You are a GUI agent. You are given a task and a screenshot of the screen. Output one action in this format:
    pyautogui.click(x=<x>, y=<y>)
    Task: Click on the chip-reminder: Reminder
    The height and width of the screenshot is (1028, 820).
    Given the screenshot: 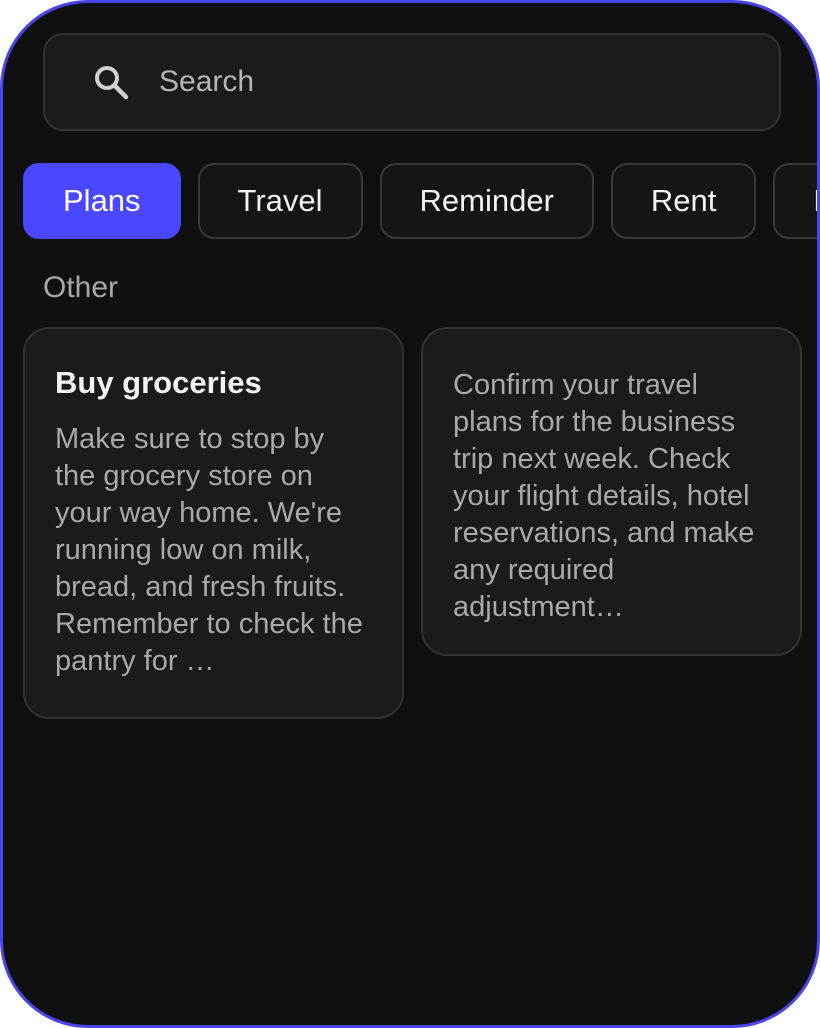 What is the action you would take?
    pyautogui.click(x=486, y=201)
    